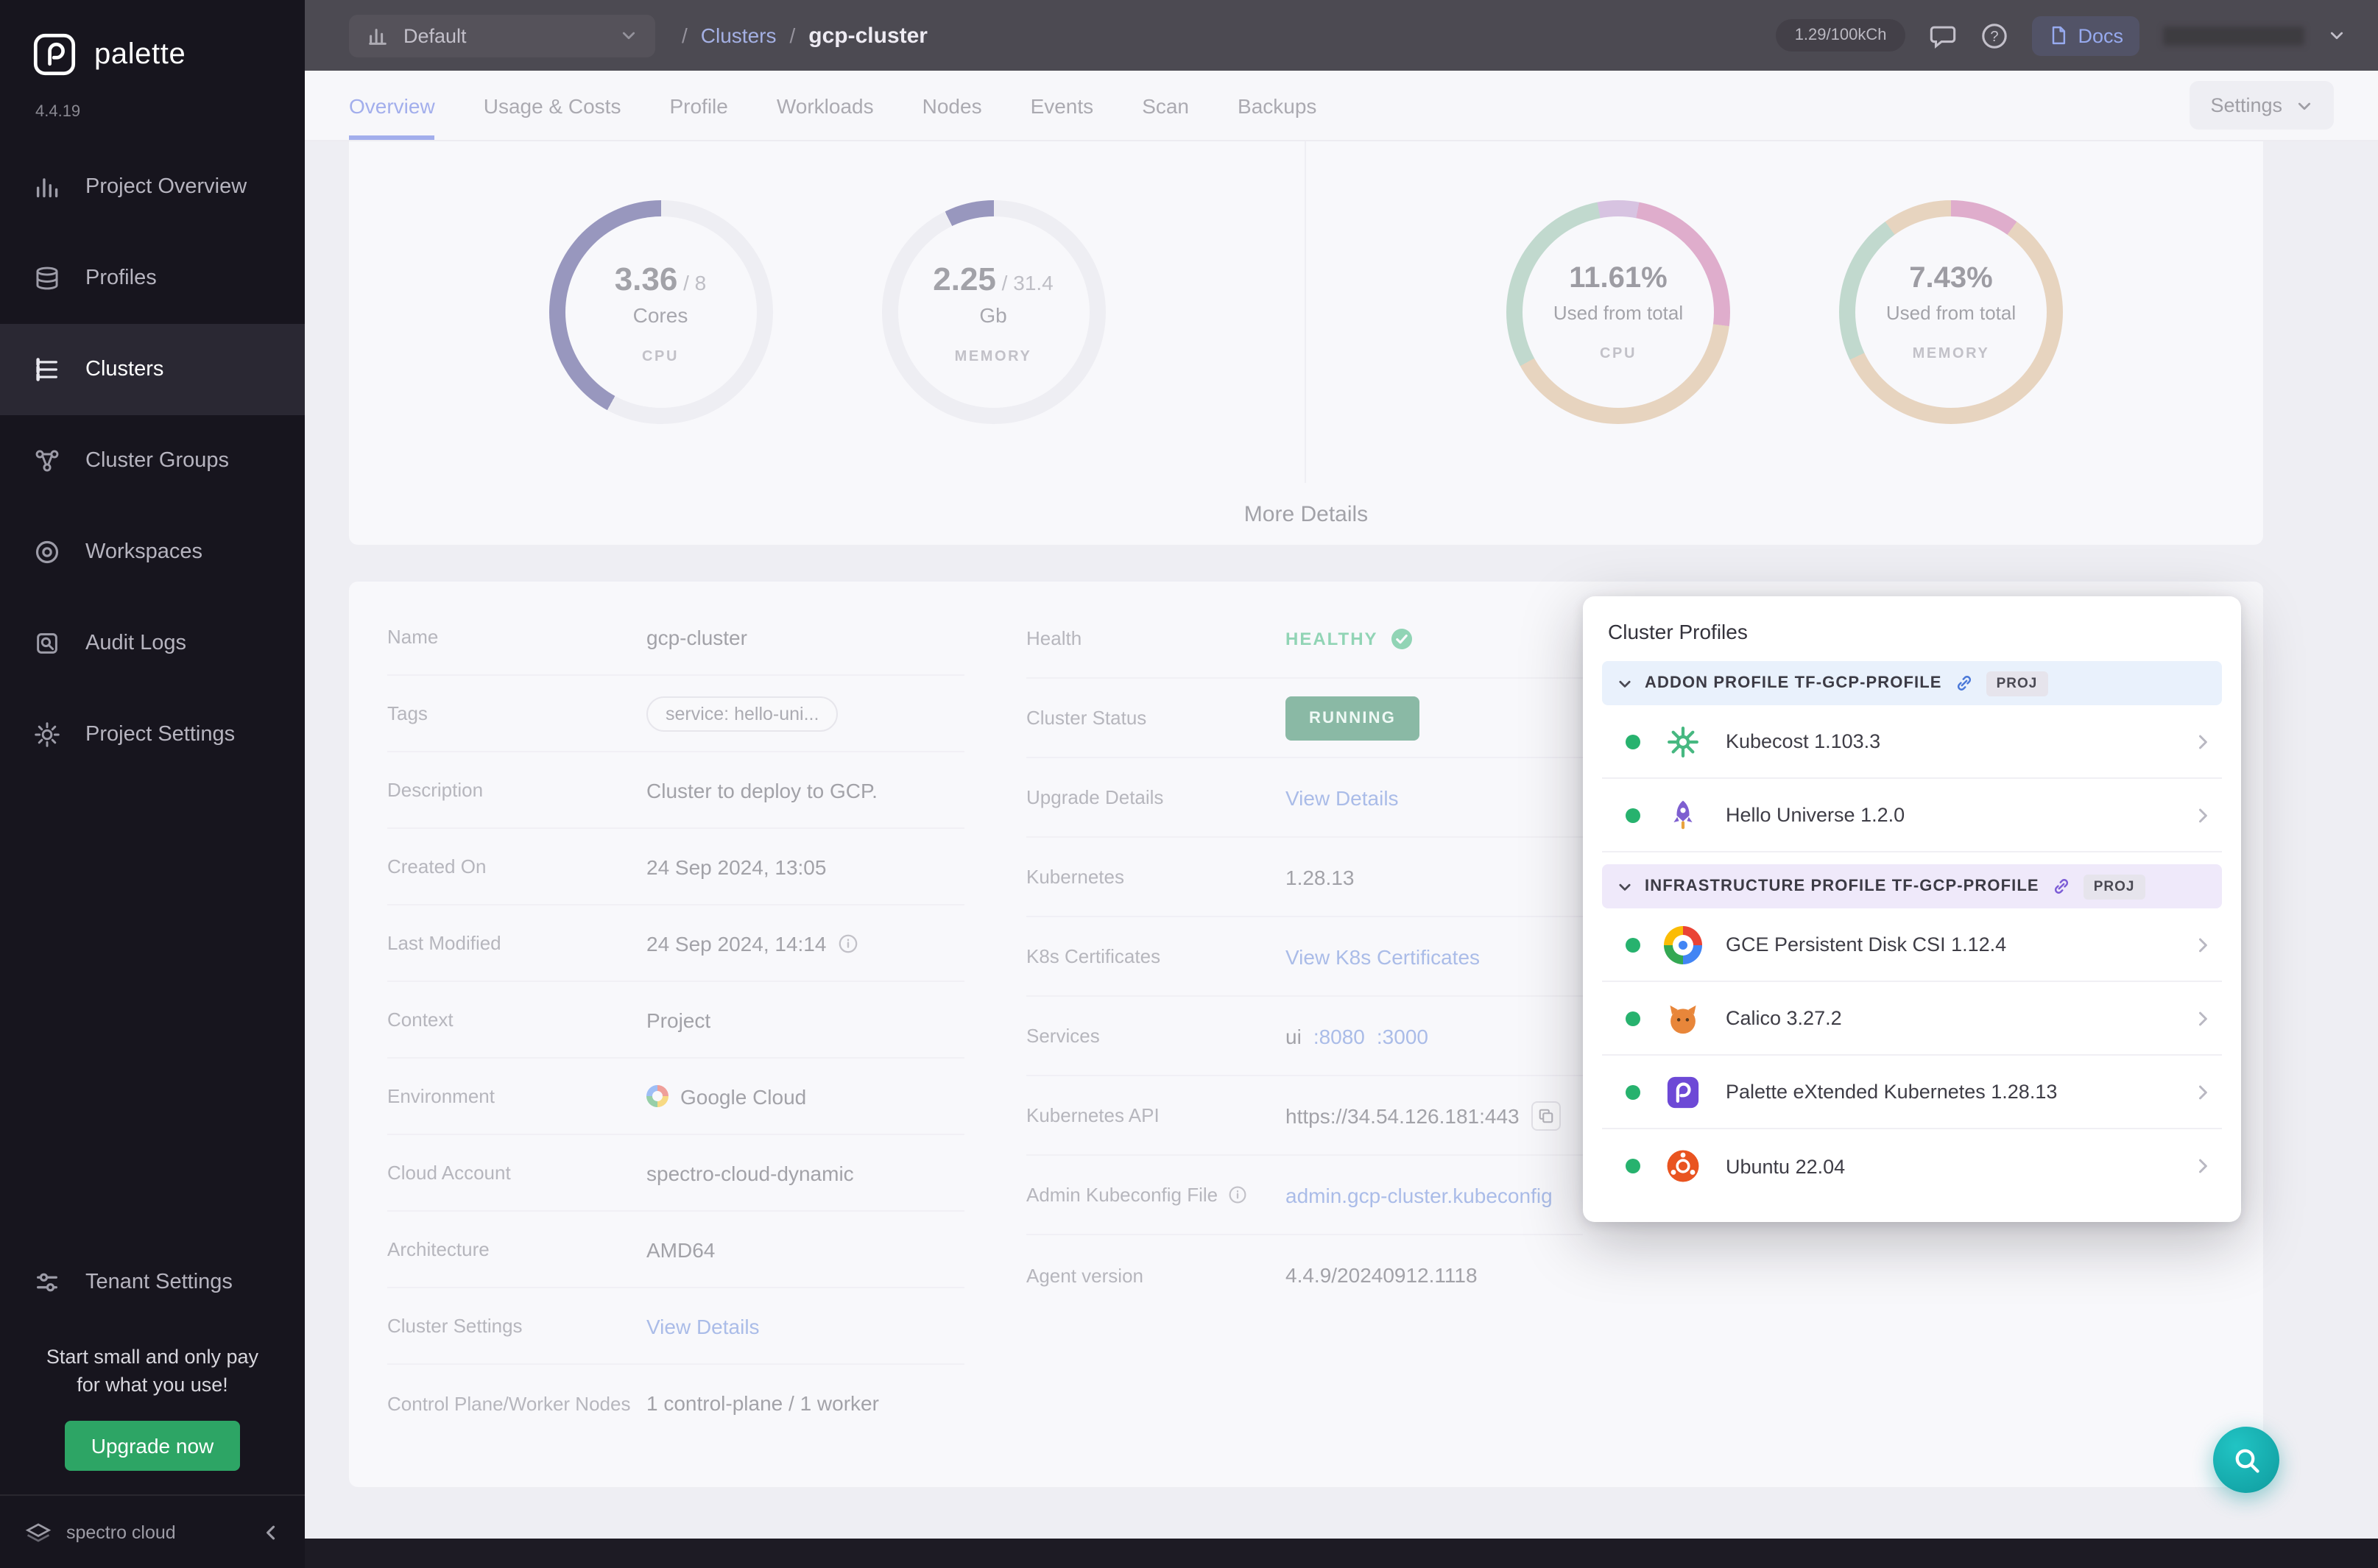  Describe the element at coordinates (160, 734) in the screenshot. I see `sidebar-item-label: Project Settings` at that location.